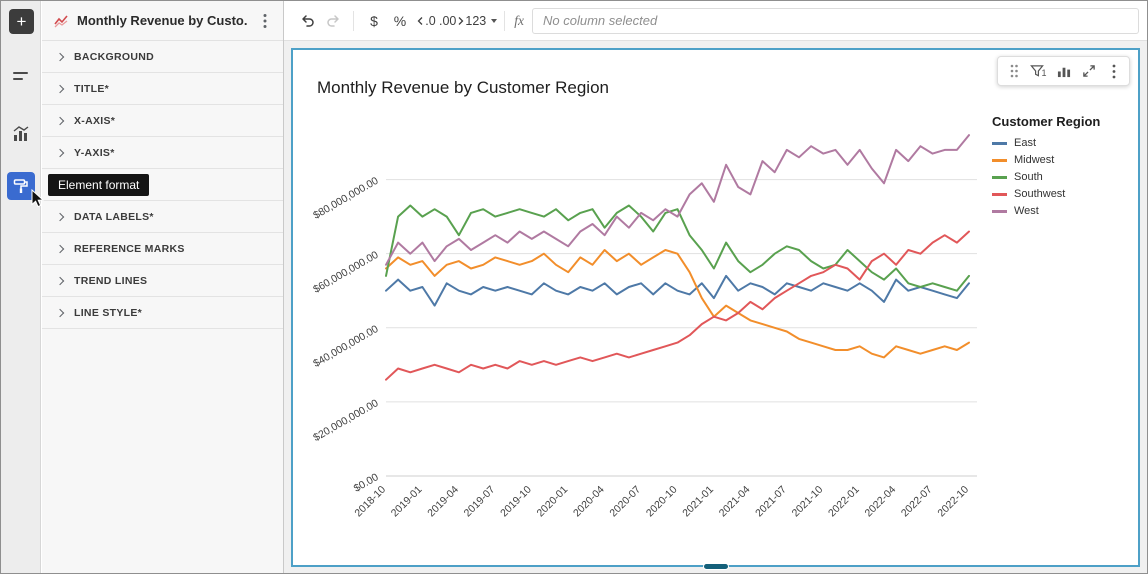  Describe the element at coordinates (662, 502) in the screenshot. I see `x-axis-tick-label: 2020-10` at that location.